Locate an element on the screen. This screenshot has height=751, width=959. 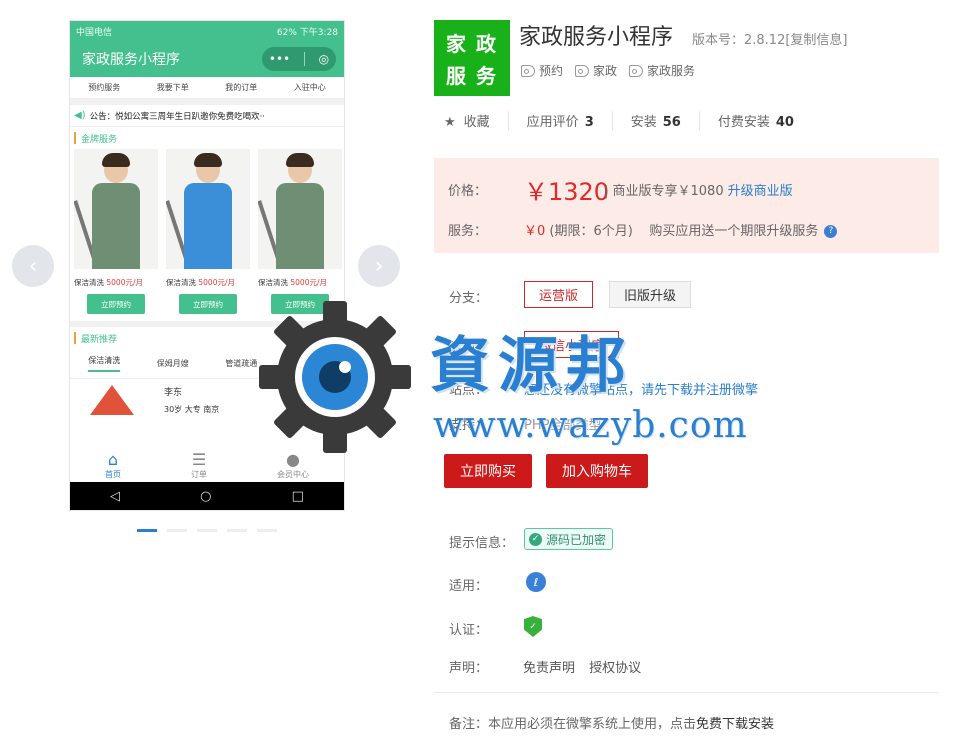
user-icon: ● is located at coordinates (293, 459).